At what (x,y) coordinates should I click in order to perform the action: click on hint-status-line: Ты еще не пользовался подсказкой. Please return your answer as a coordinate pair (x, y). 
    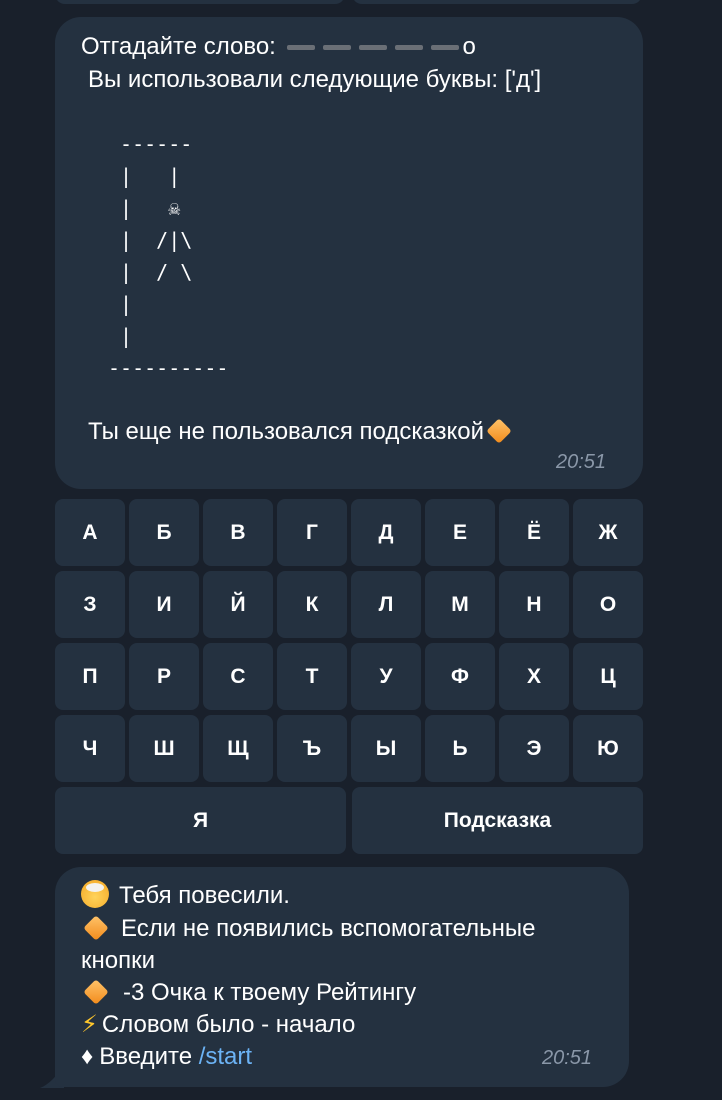
    Looking at the image, I should click on (302, 432).